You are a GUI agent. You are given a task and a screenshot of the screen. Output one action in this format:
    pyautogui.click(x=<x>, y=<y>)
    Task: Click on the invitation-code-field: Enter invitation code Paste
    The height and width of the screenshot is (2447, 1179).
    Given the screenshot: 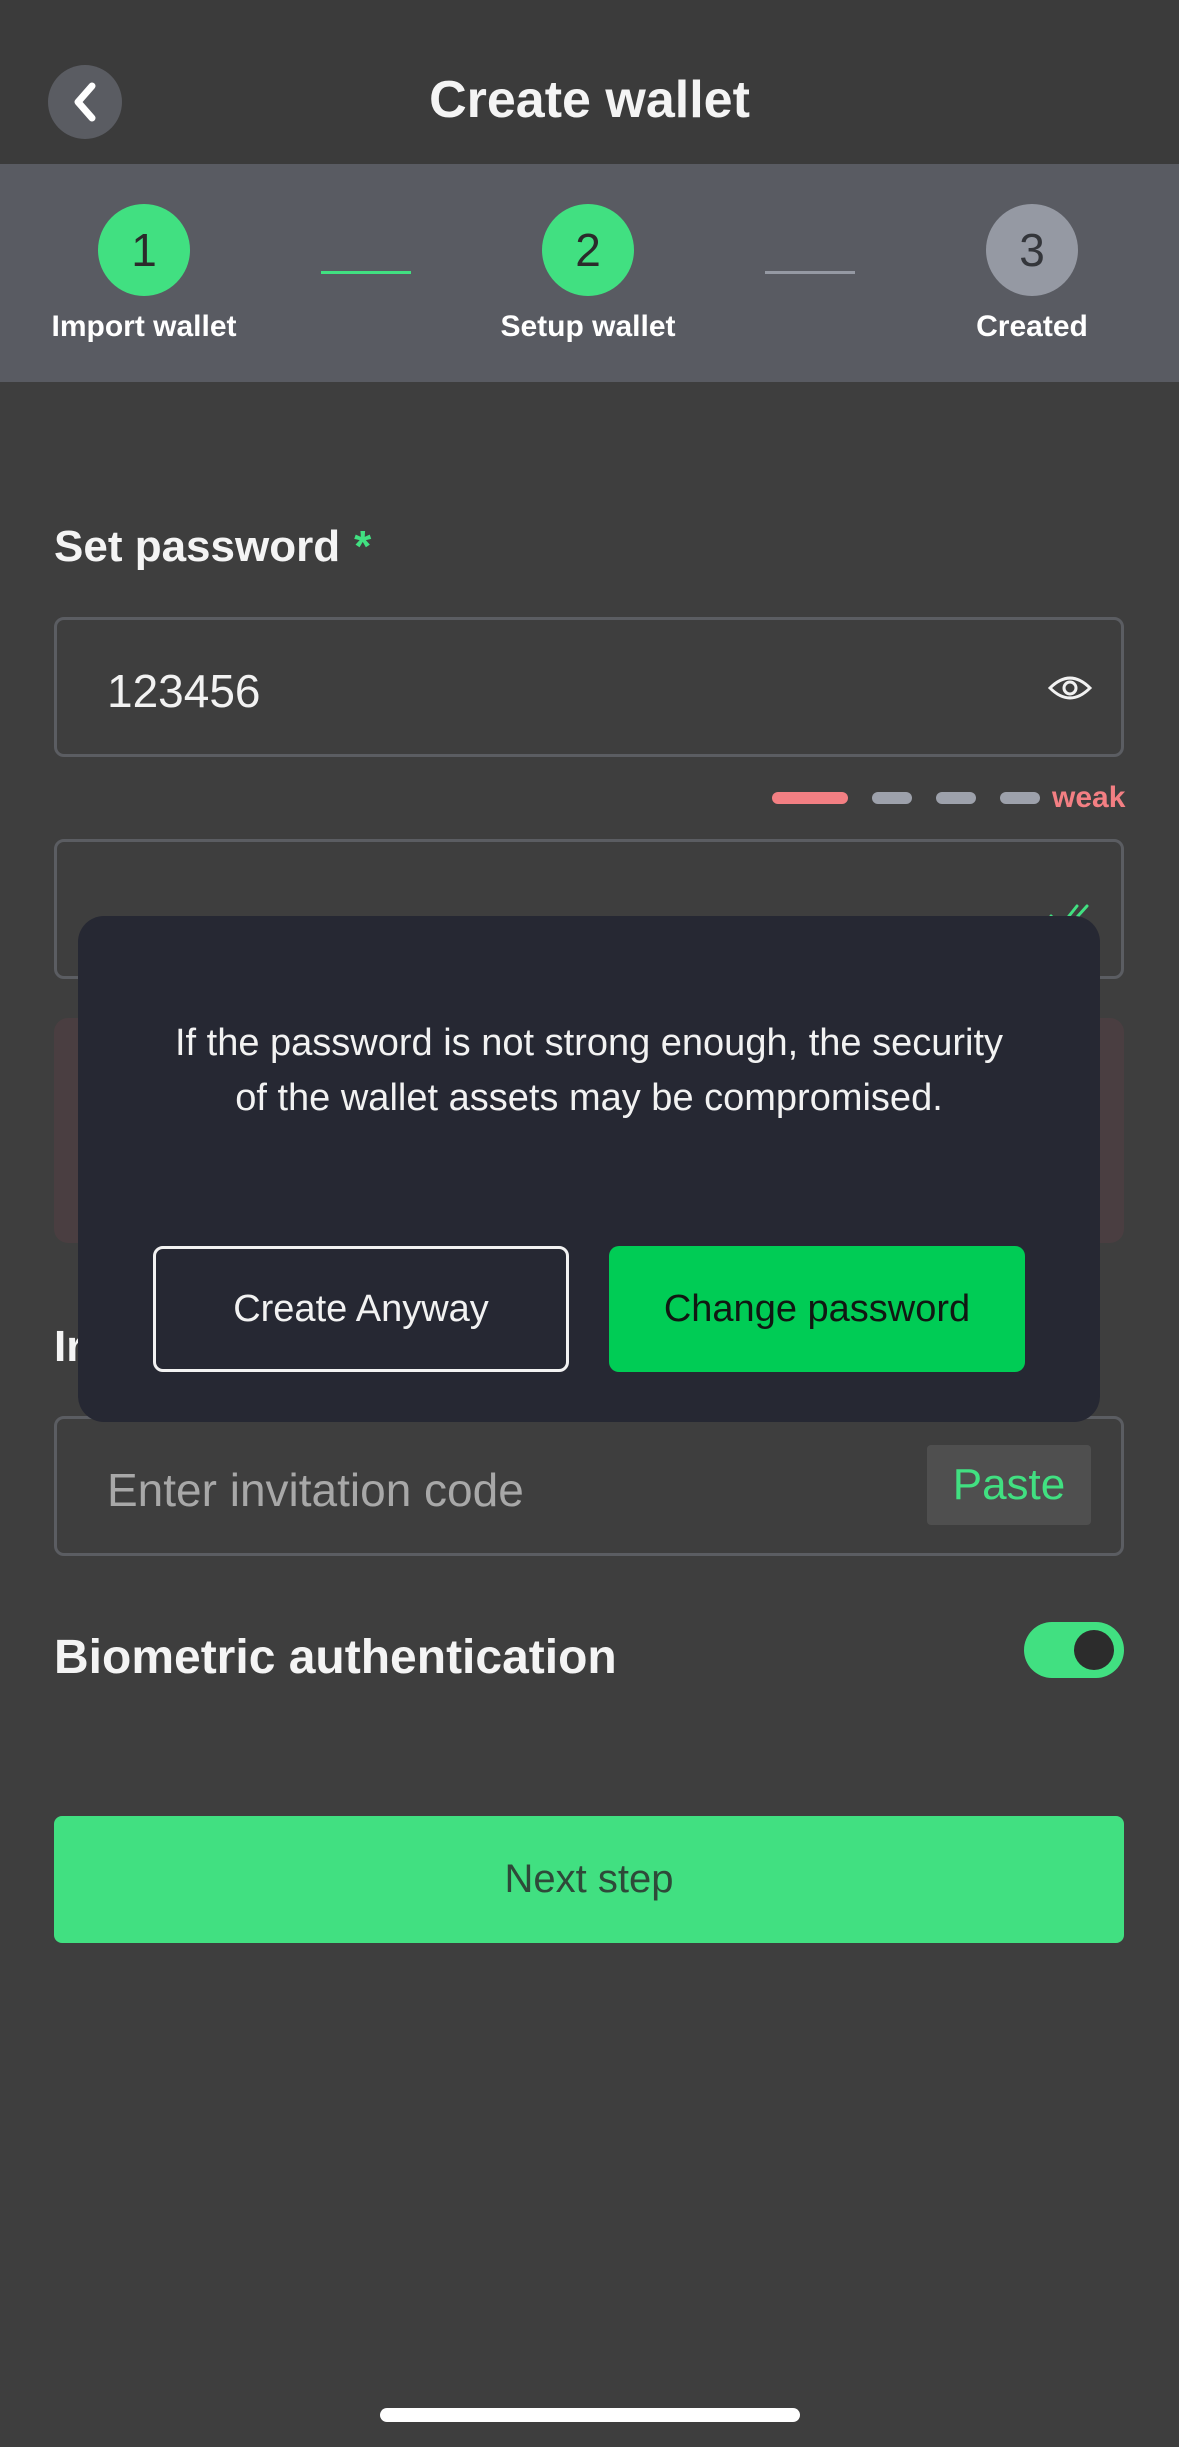 What is the action you would take?
    pyautogui.click(x=589, y=1486)
    